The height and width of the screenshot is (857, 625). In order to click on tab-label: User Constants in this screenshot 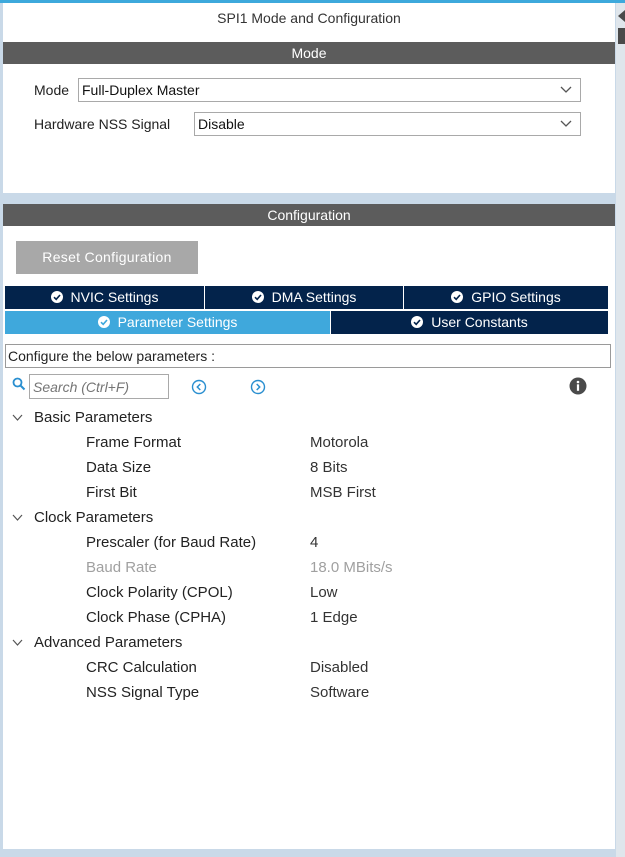, I will do `click(479, 322)`.